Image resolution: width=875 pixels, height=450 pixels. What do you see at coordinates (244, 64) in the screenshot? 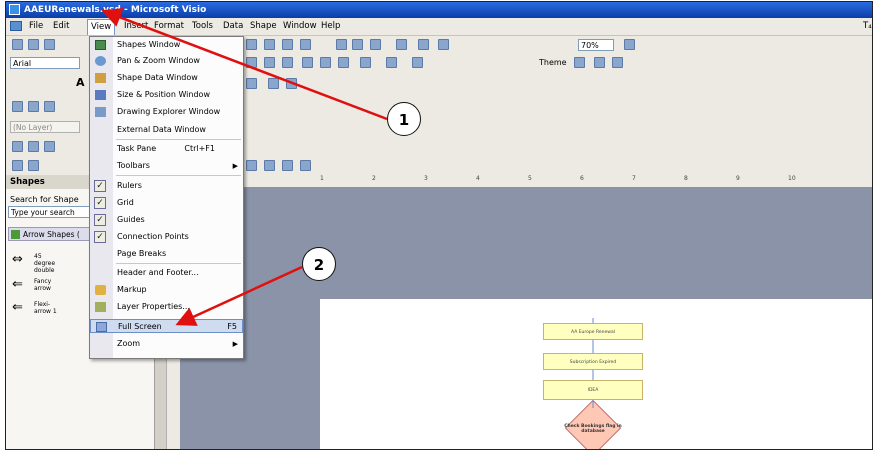
I see `arrow-to-view-menu` at bounding box center [244, 64].